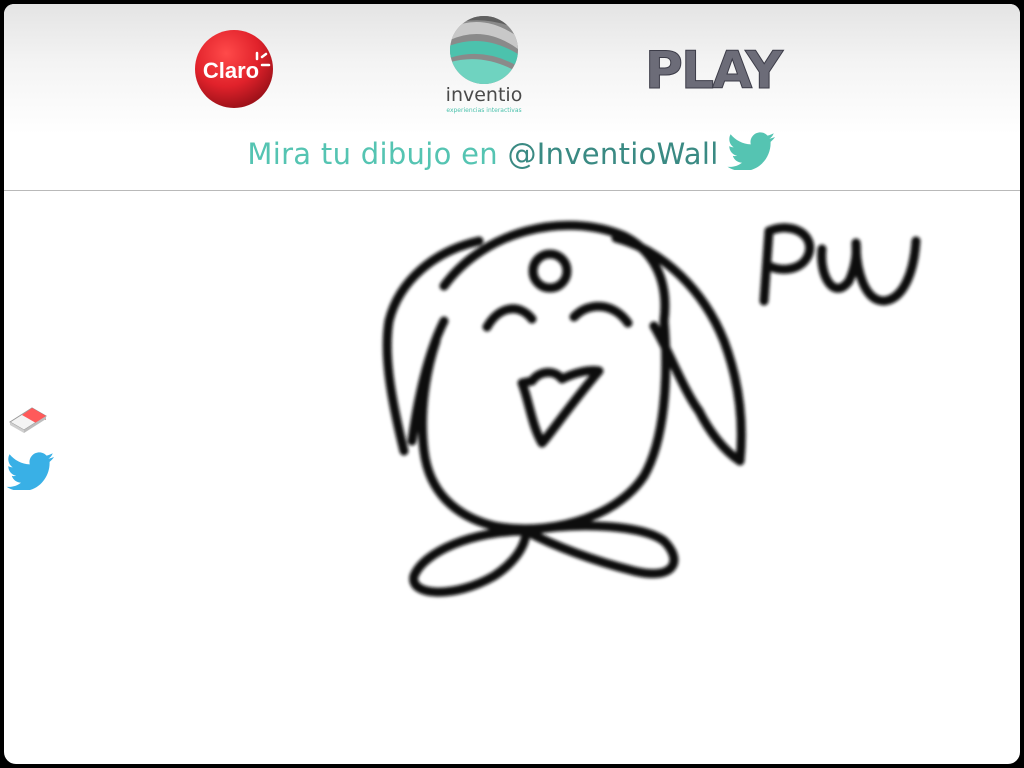 Image resolution: width=1024 pixels, height=768 pixels. Describe the element at coordinates (612, 154) in the screenshot. I see `twitter-handle: @InventioWall` at that location.